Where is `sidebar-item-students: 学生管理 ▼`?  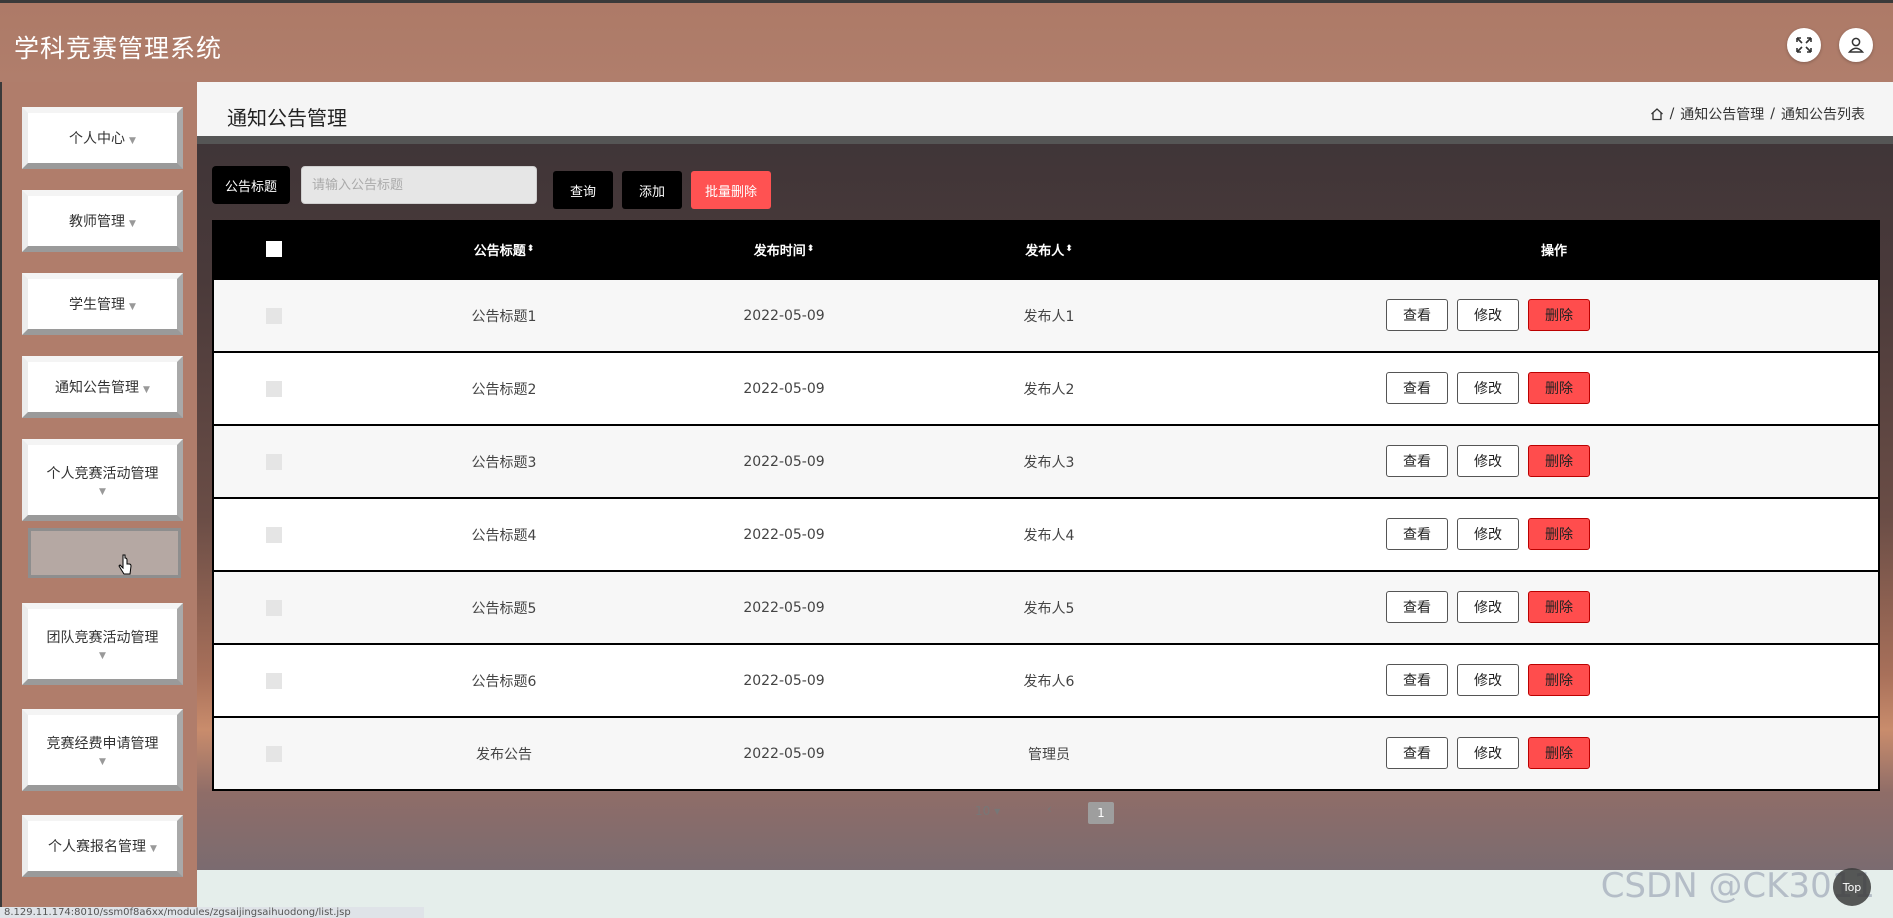 sidebar-item-students: 学生管理 ▼ is located at coordinates (102, 304).